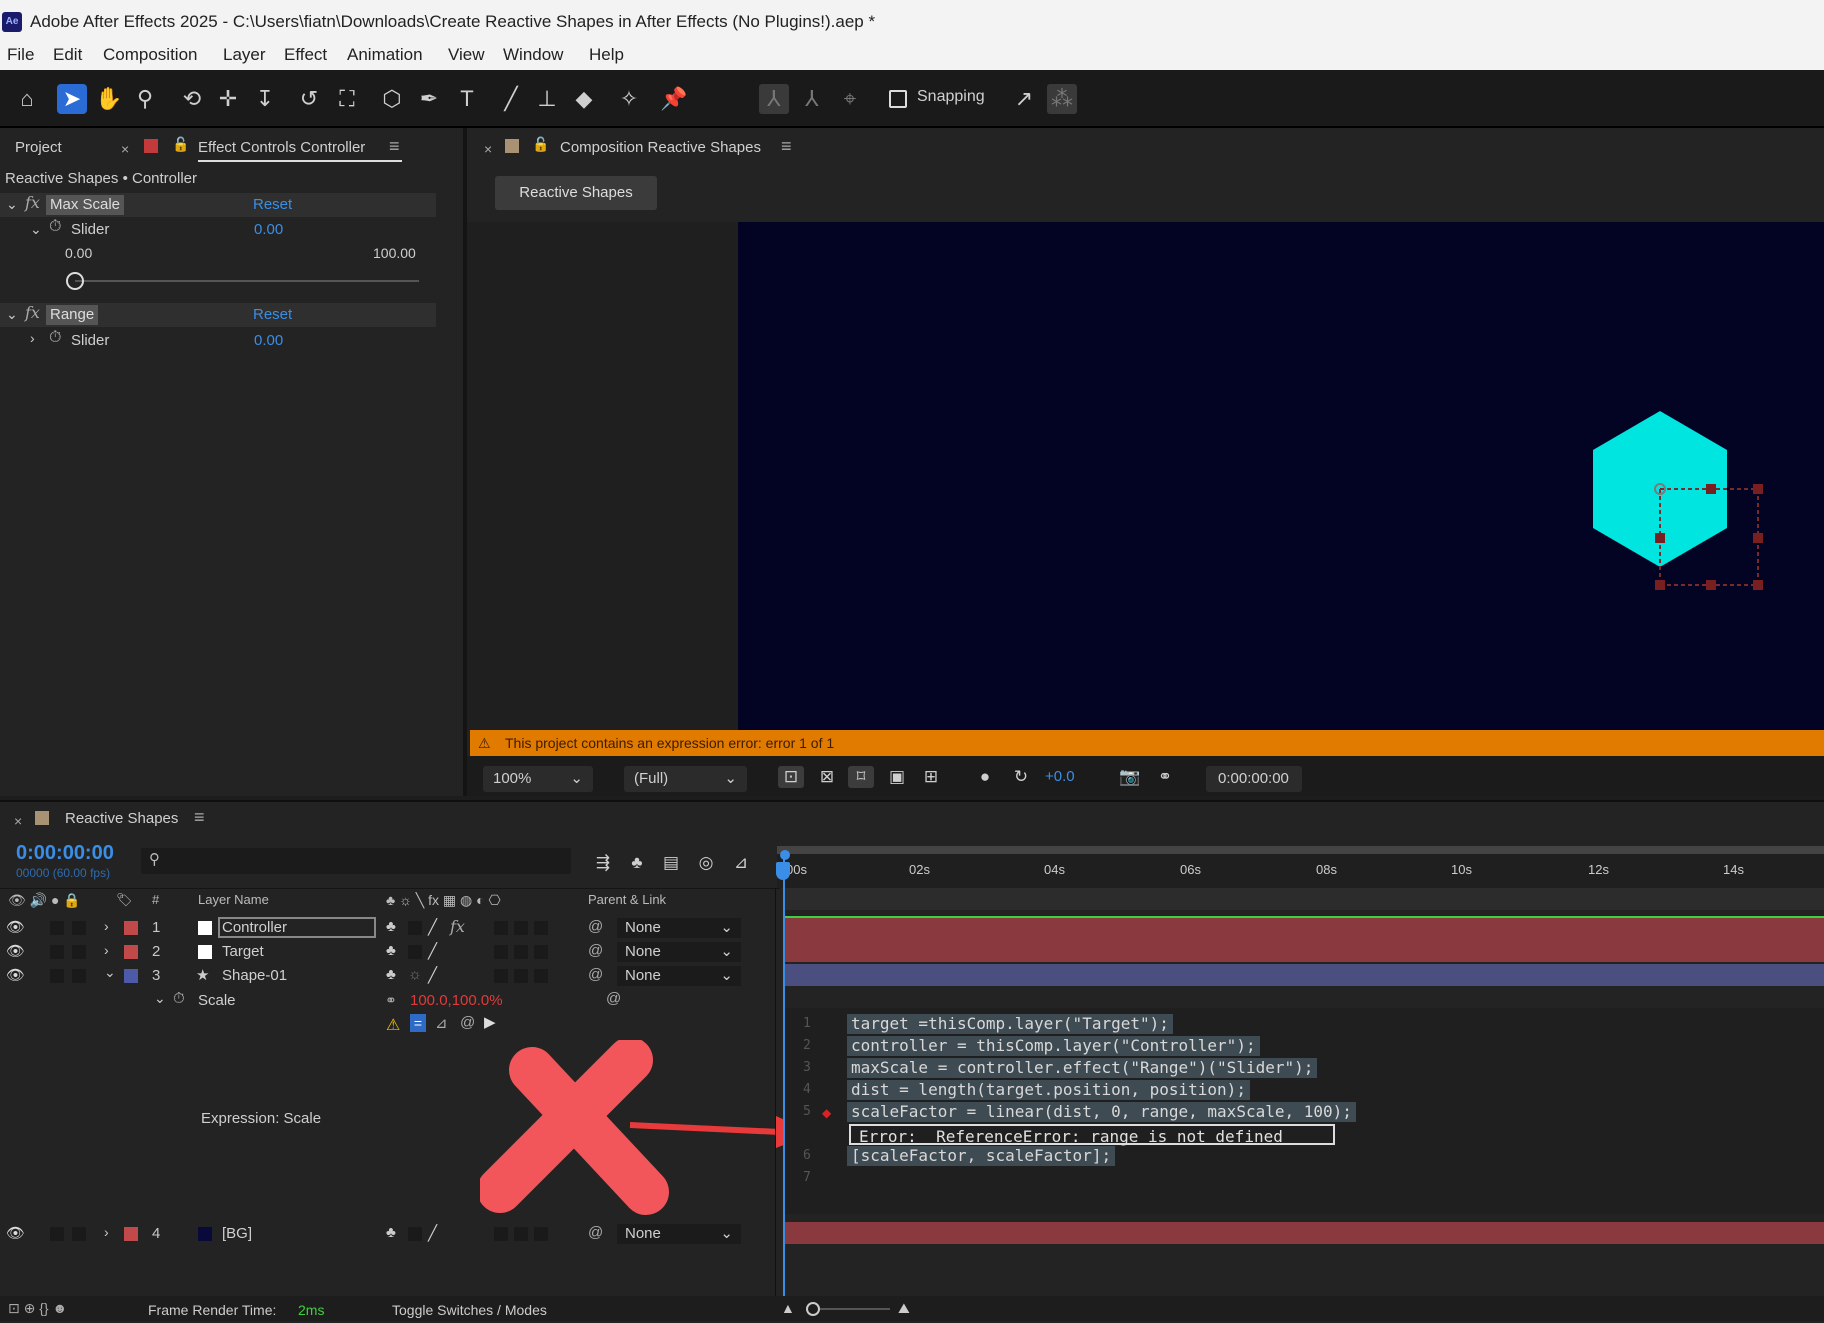 The height and width of the screenshot is (1323, 1824). I want to click on reset-exposure-icon: ↻, so click(1021, 777).